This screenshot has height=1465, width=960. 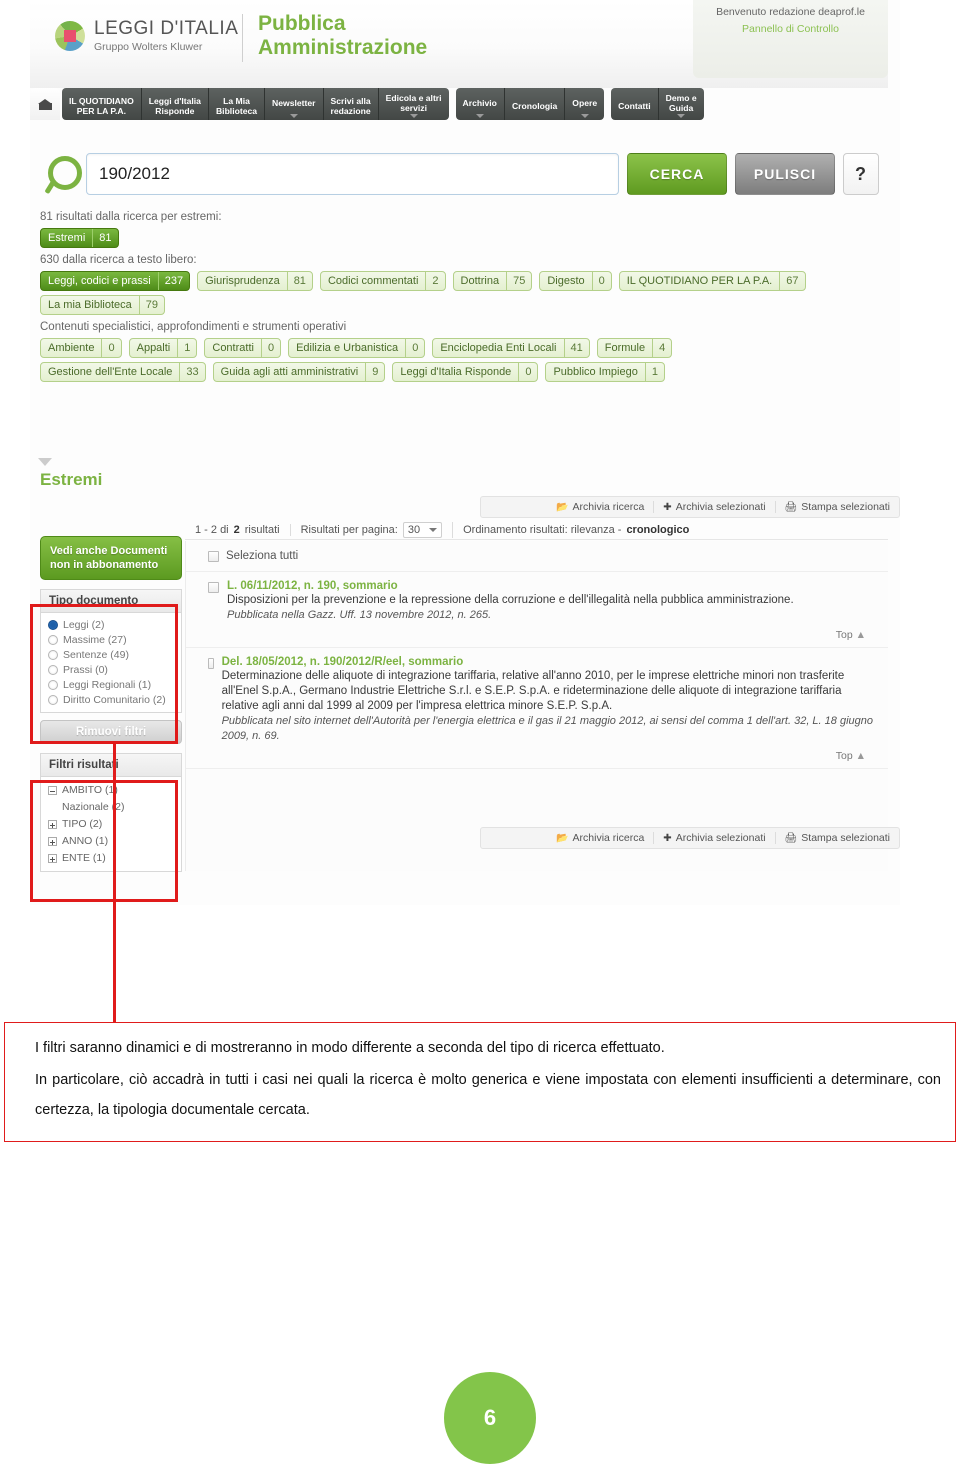 What do you see at coordinates (511, 348) in the screenshot?
I see `facet-chip-enciclopedia-enti-locali: Enciclopedia Enti Locali 41` at bounding box center [511, 348].